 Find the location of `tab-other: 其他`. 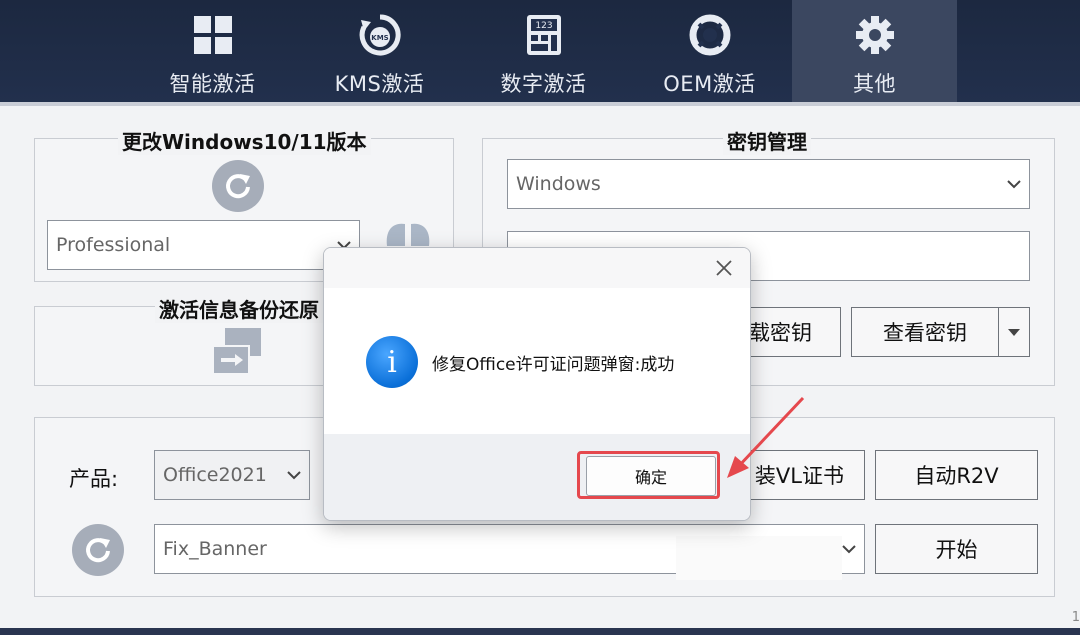

tab-other: 其他 is located at coordinates (874, 51).